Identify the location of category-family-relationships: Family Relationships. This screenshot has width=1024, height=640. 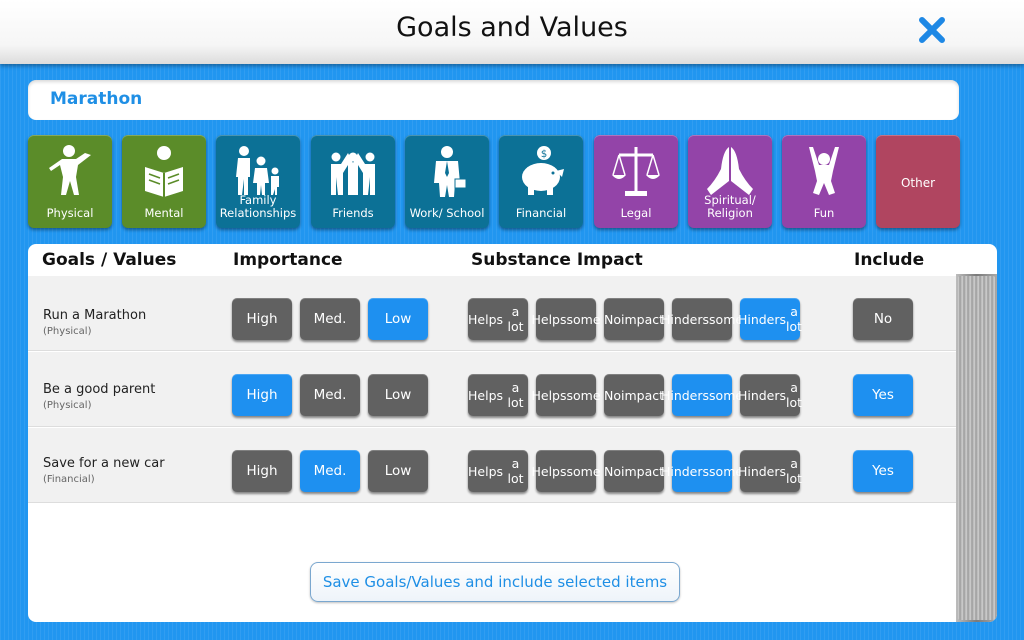
(258, 181).